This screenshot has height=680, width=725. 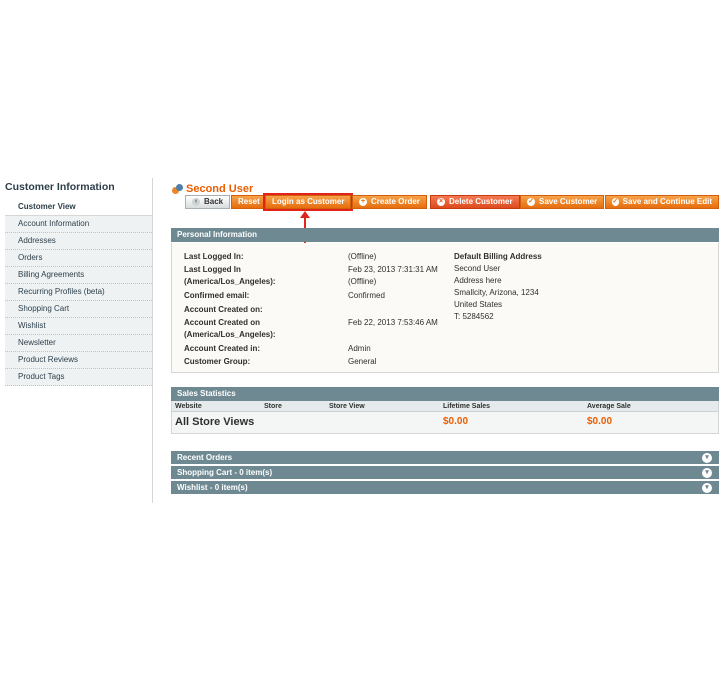 I want to click on delete-customer-label: Delete Customer, so click(x=481, y=201).